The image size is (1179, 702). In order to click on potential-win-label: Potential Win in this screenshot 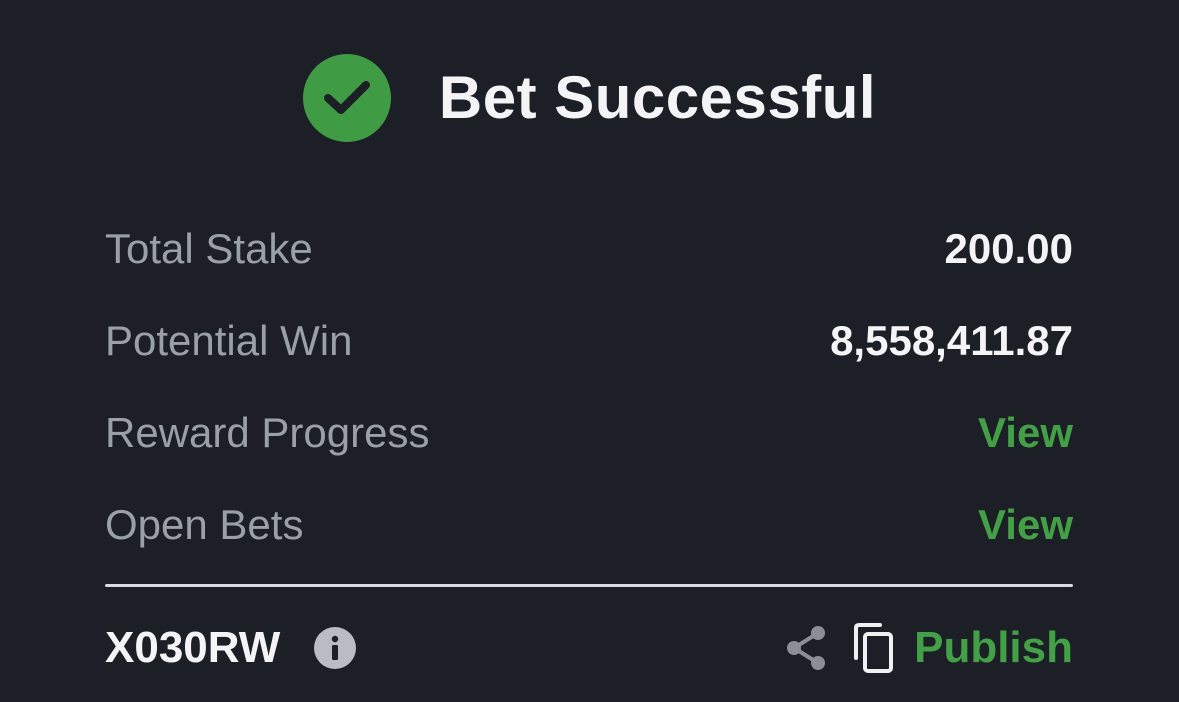, I will do `click(229, 340)`.